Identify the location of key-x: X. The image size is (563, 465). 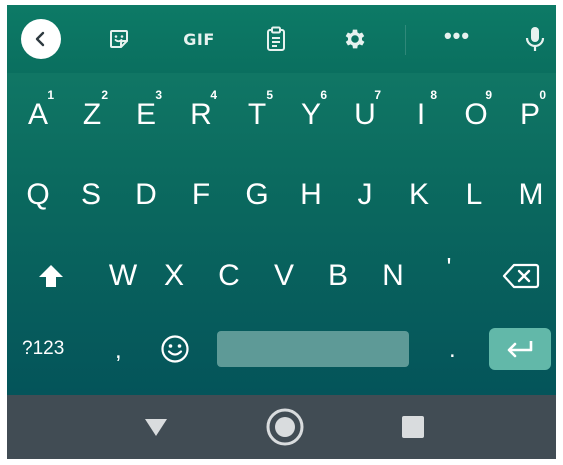
(174, 276).